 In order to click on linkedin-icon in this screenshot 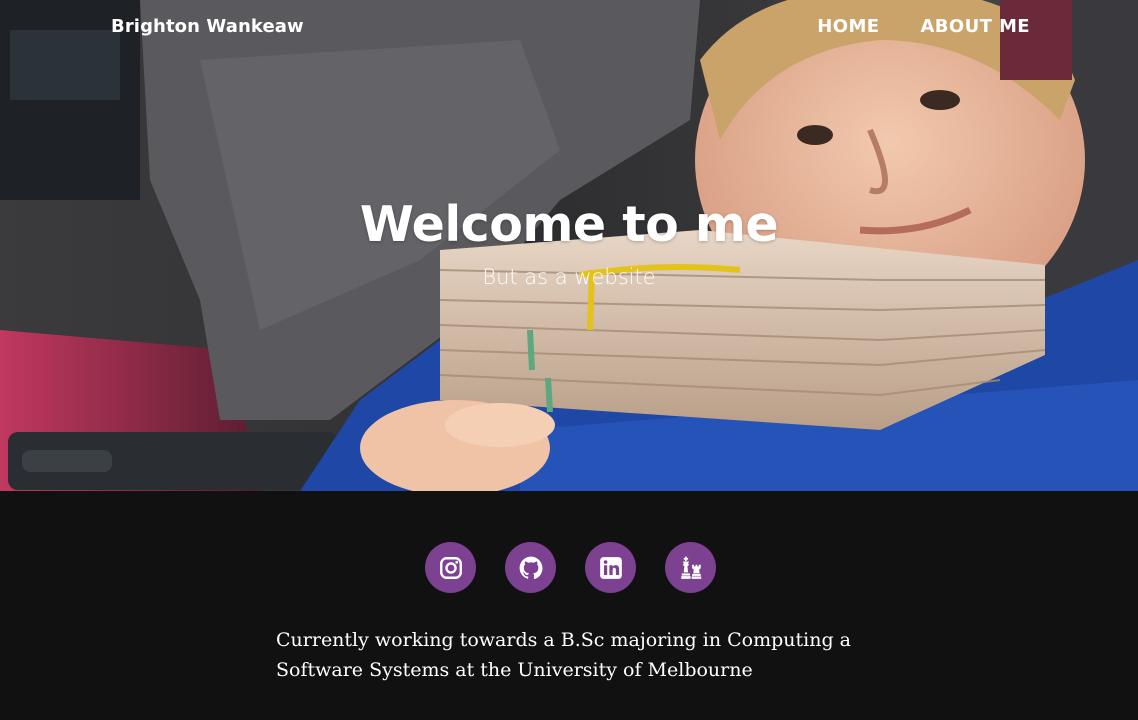, I will do `click(610, 567)`.